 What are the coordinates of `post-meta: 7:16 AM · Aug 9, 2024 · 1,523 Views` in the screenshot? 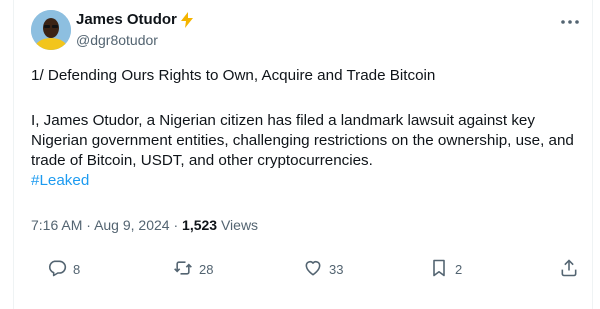 It's located at (144, 225).